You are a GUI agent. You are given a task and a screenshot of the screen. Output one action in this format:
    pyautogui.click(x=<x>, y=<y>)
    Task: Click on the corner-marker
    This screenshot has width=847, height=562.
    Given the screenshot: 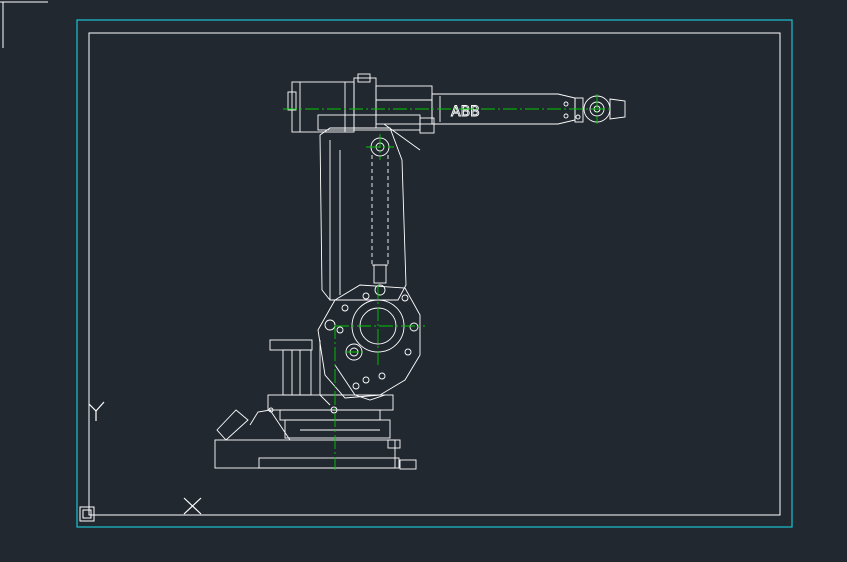 What is the action you would take?
    pyautogui.click(x=24, y=24)
    